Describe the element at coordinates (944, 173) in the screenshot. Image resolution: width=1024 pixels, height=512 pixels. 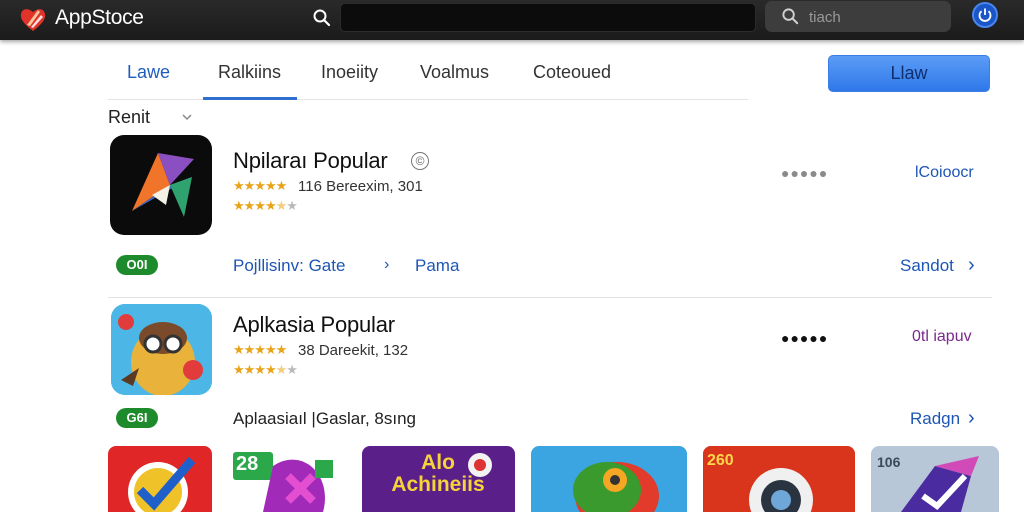
I see `category-link: lCoioocr` at that location.